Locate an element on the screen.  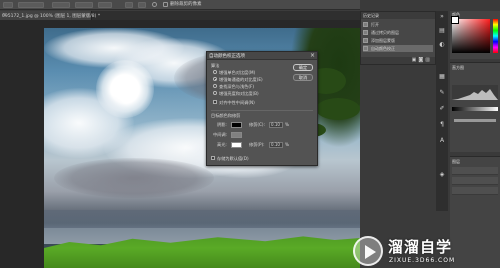
tool-preset-picker is located at coordinates (8, 5).